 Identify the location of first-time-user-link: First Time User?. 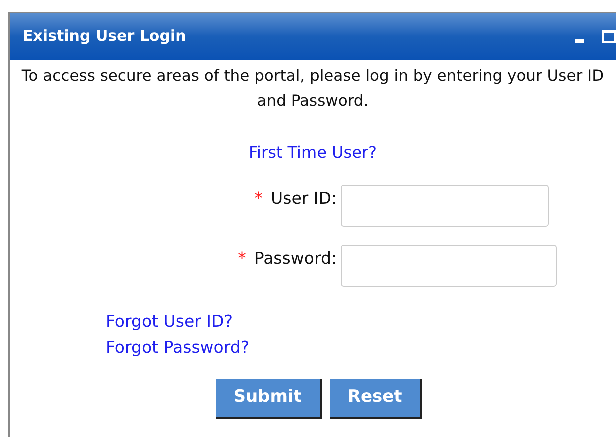
(313, 153).